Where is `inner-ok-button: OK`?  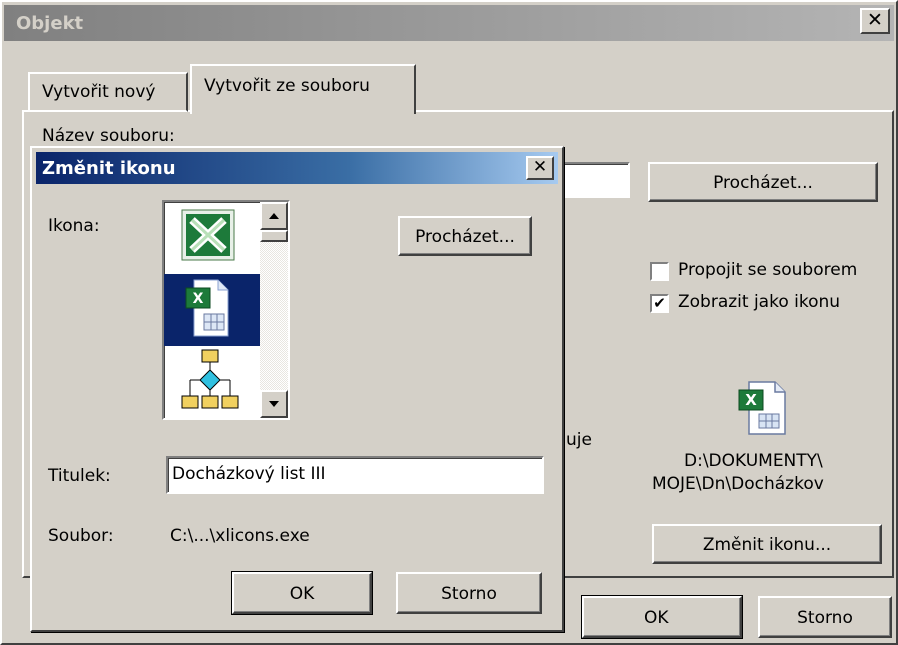
inner-ok-button: OK is located at coordinates (302, 593).